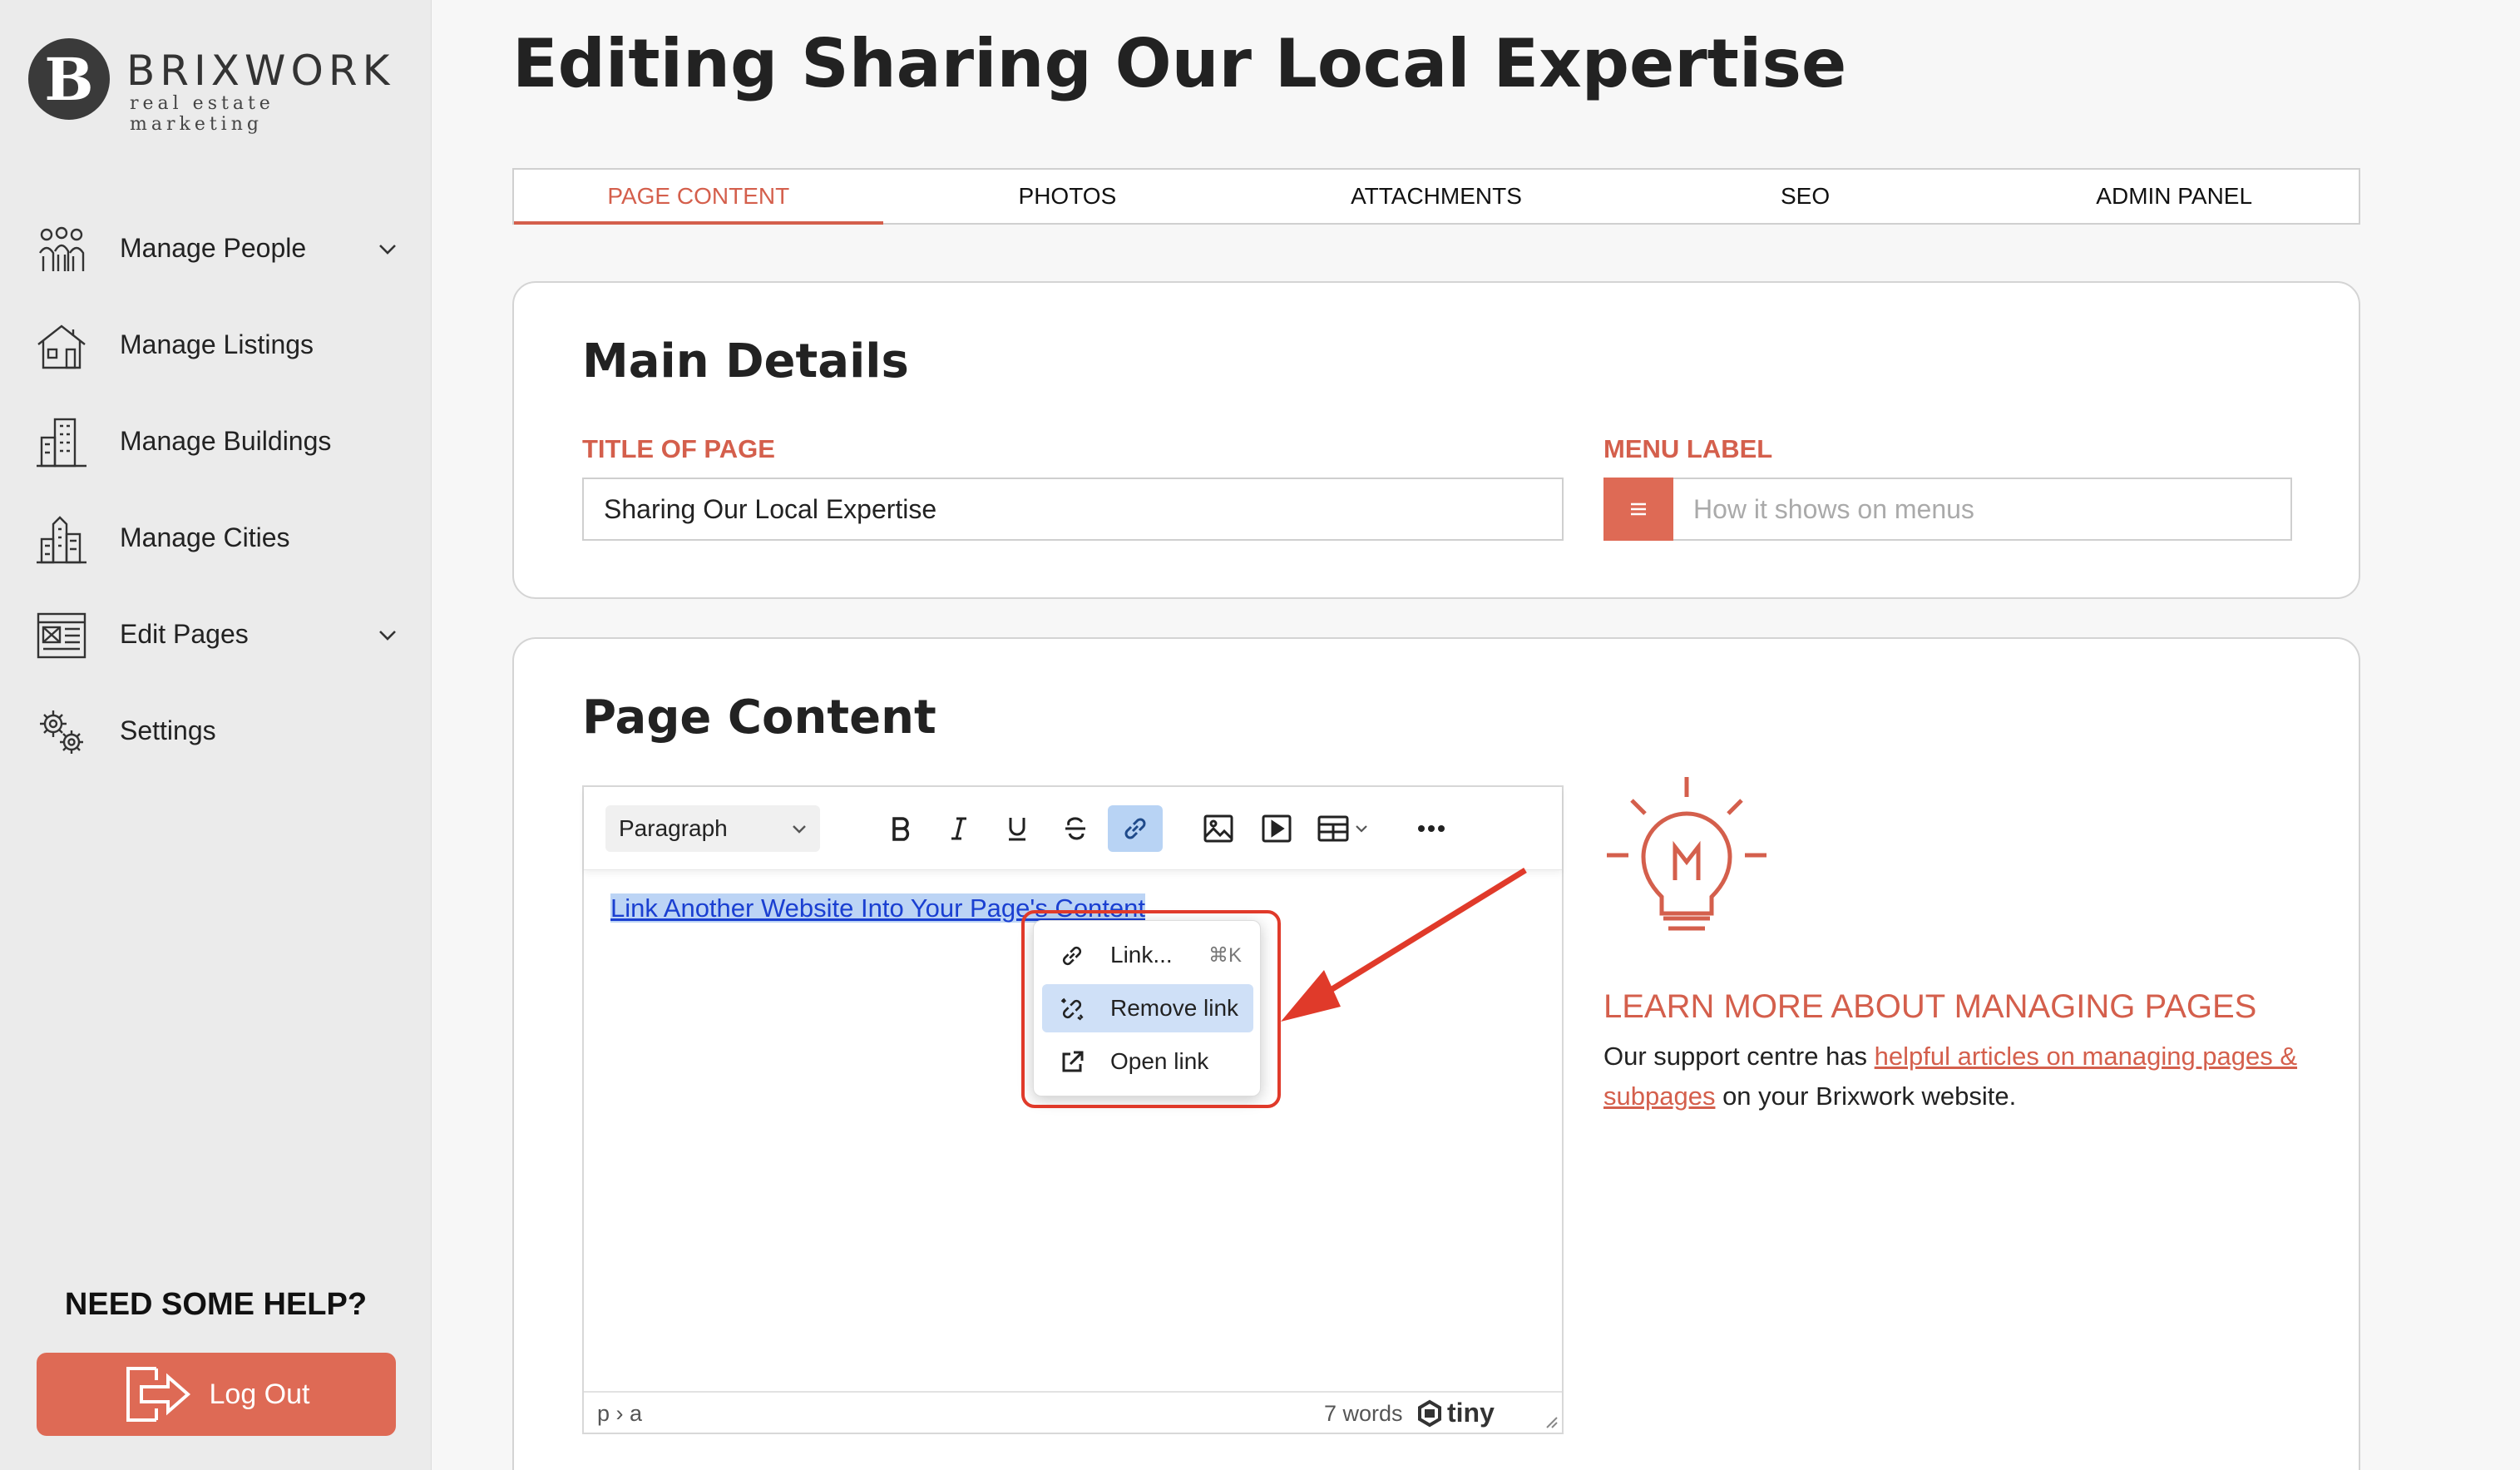  I want to click on sidebar-item-label: Manage Listings, so click(217, 344).